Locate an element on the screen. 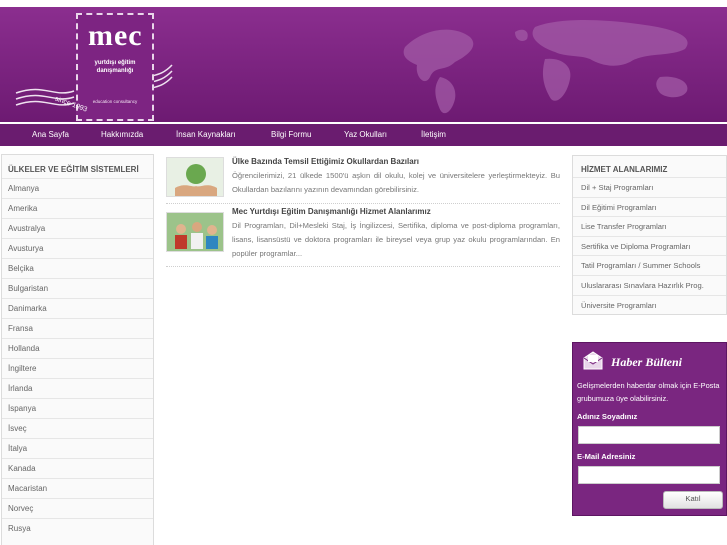  countries-title: ÜLKELER VE EĞİTİM SİSTEMLERİ is located at coordinates (73, 169).